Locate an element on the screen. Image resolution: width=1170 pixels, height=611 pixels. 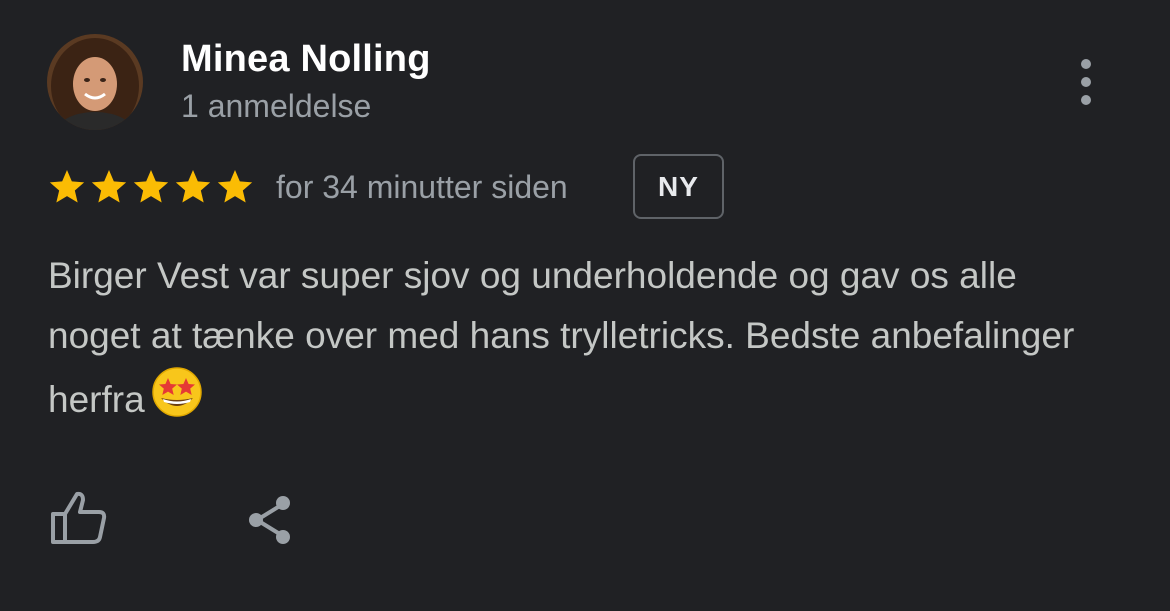
new-badge: NY is located at coordinates (678, 186).